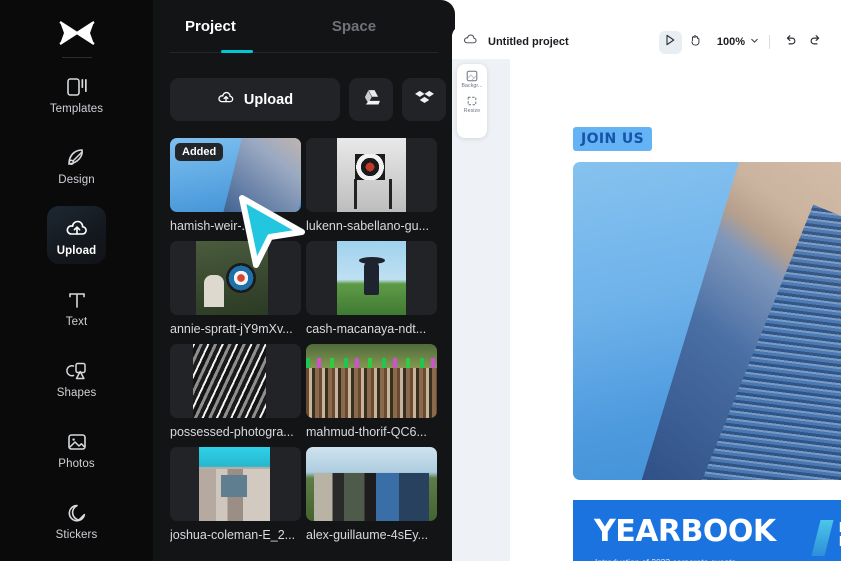 The width and height of the screenshot is (841, 561). Describe the element at coordinates (470, 42) in the screenshot. I see `cloud-icon` at that location.